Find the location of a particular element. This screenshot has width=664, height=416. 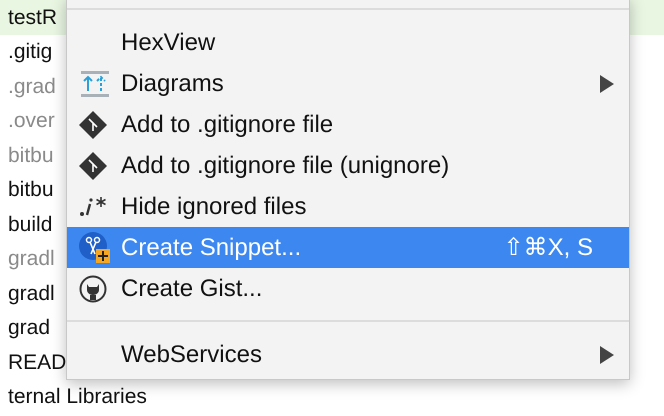

menu-item: Hide ignored files is located at coordinates (348, 206).